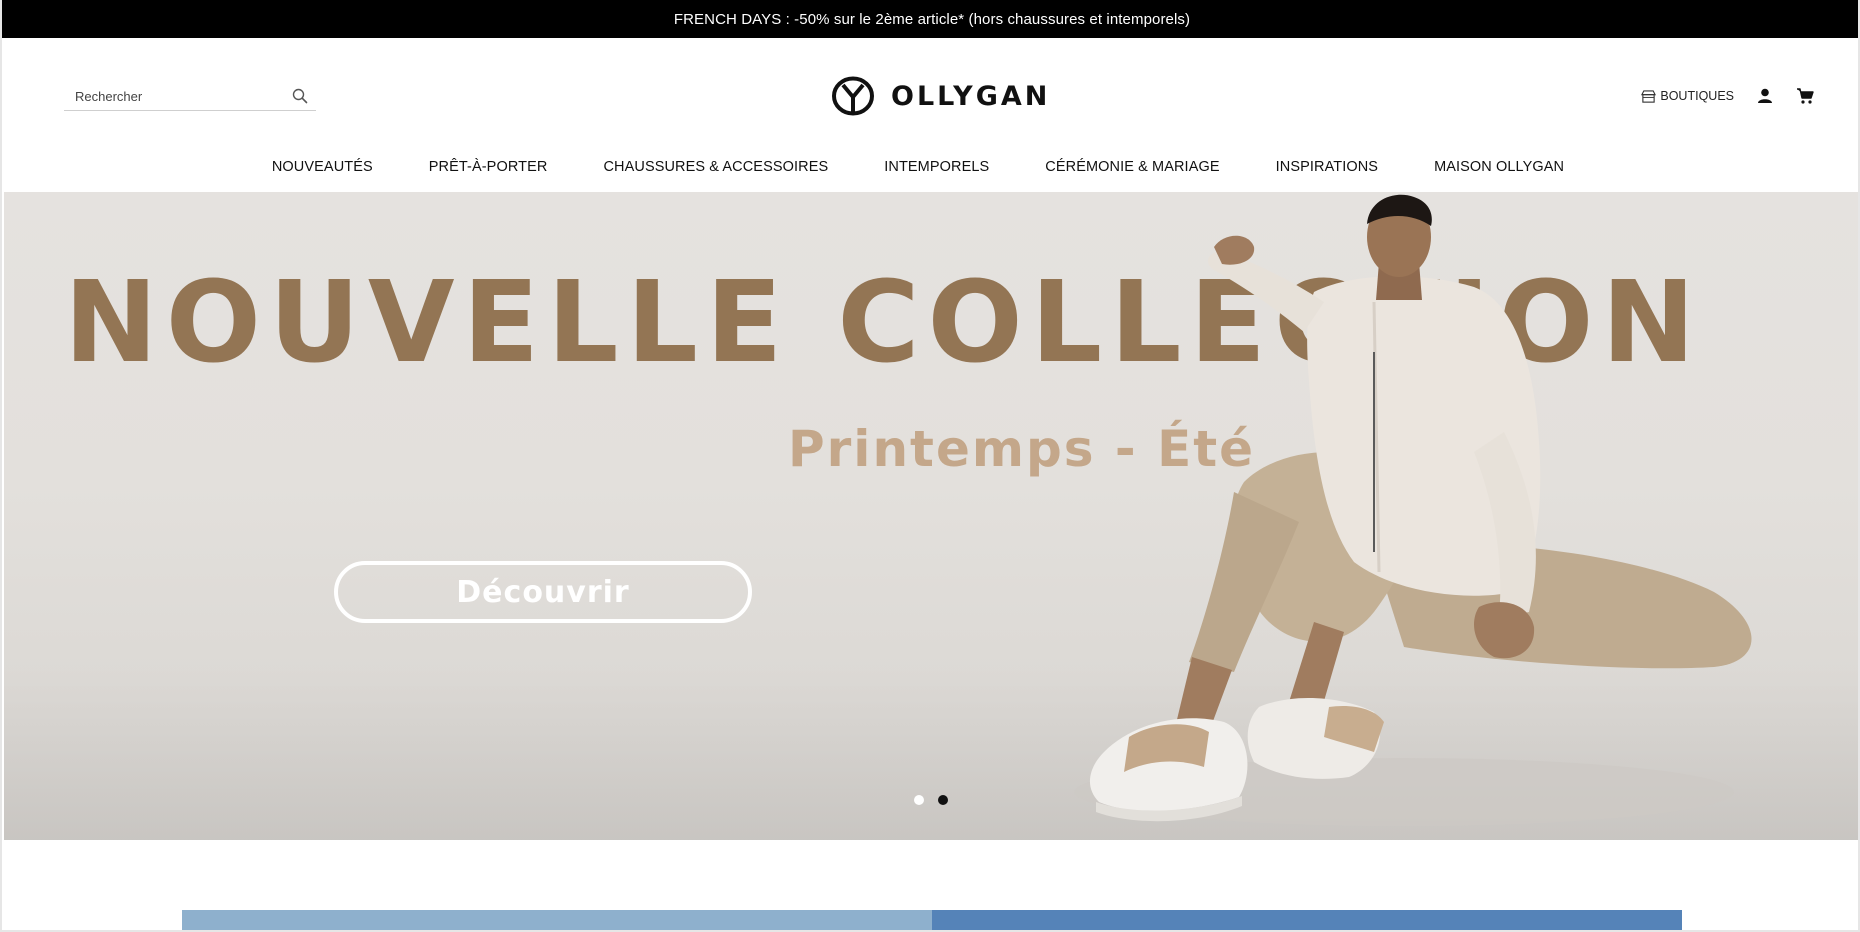 The height and width of the screenshot is (932, 1860). Describe the element at coordinates (1307, 920) in the screenshot. I see `category-teaser-right` at that location.